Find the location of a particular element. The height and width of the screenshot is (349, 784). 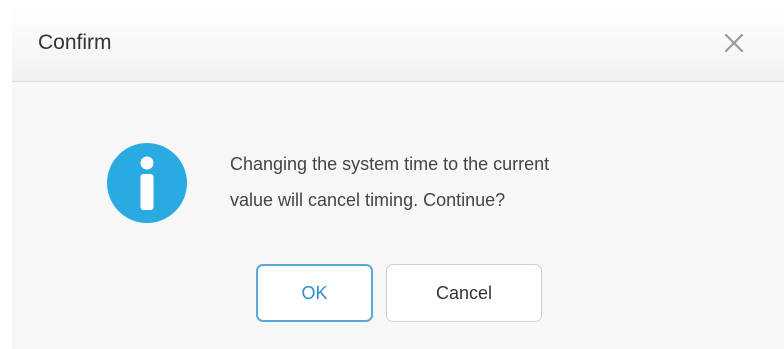

info-icon is located at coordinates (147, 183).